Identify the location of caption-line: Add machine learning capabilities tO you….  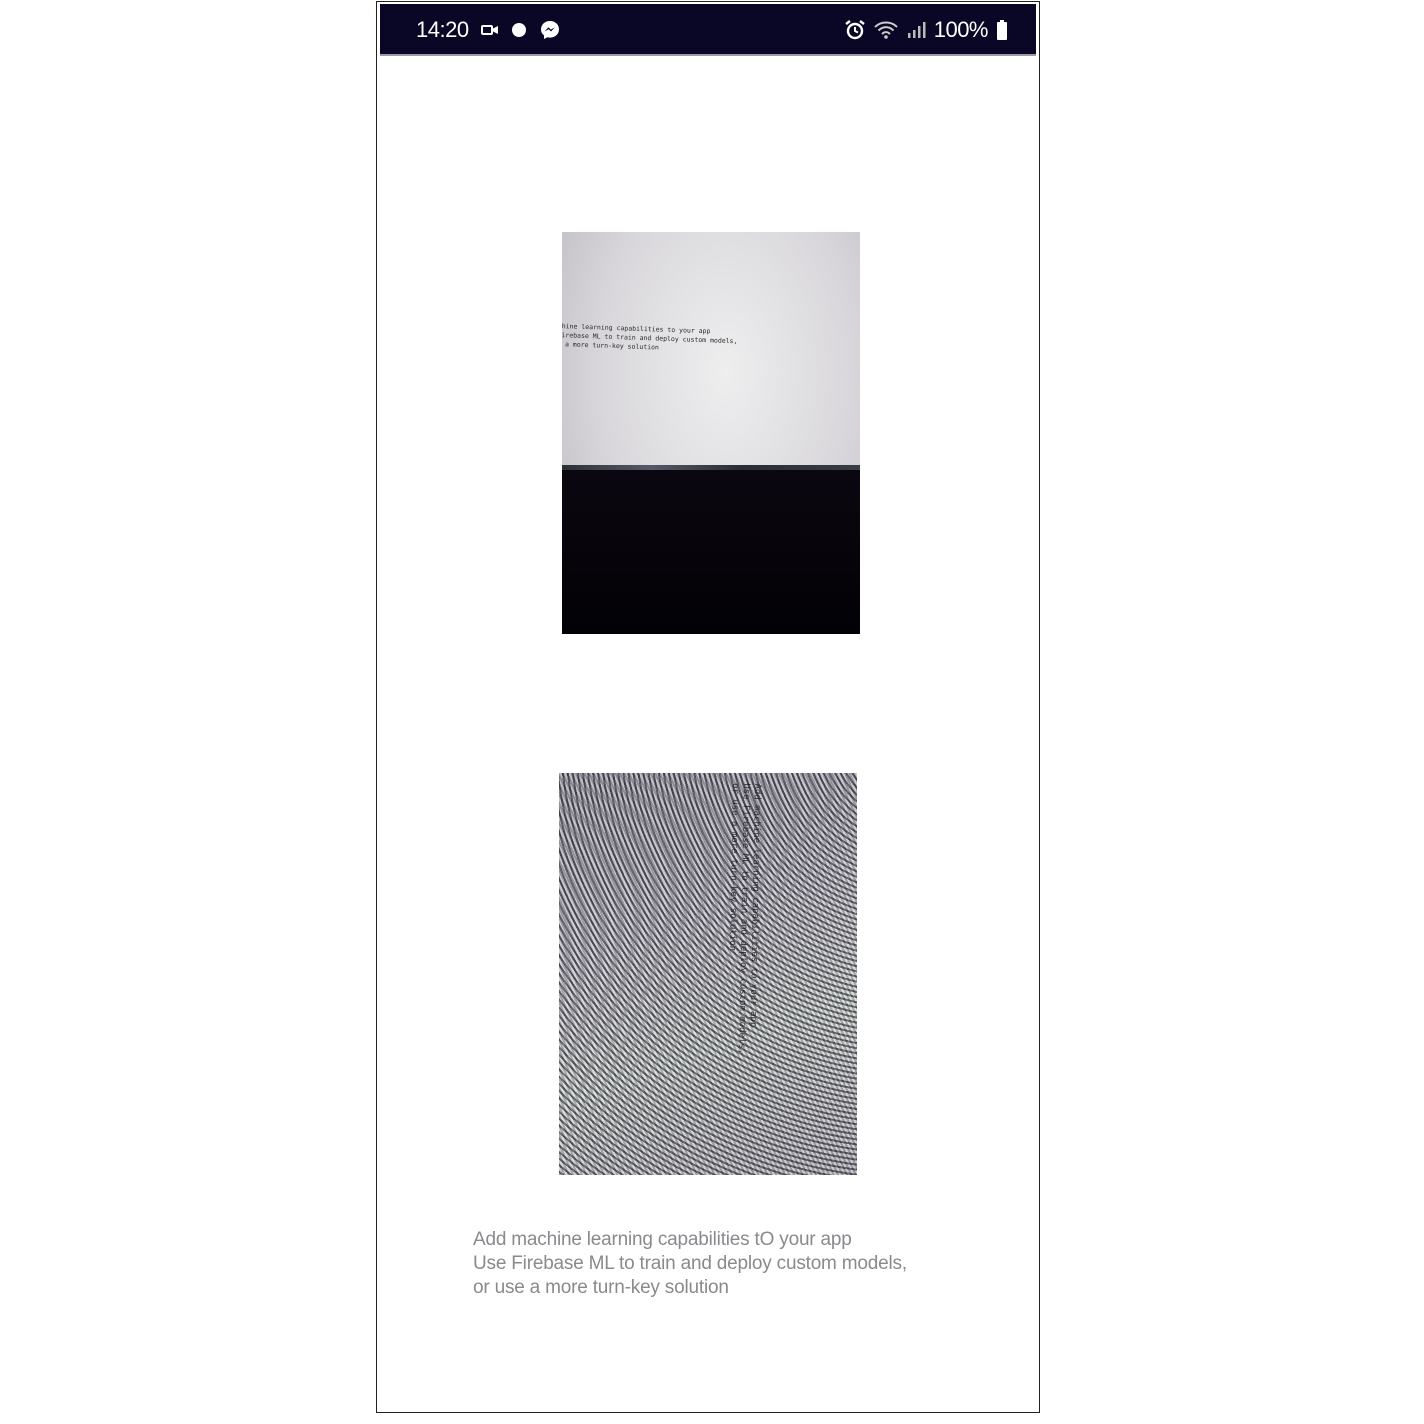
(662, 1239).